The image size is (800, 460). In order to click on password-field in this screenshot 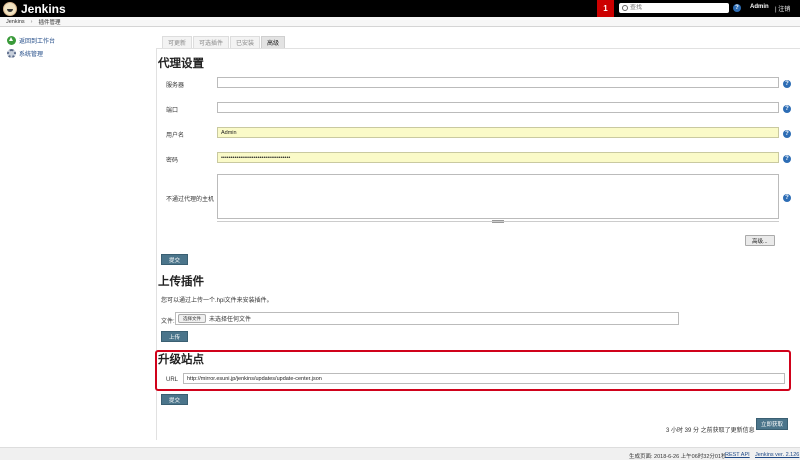, I will do `click(498, 157)`.